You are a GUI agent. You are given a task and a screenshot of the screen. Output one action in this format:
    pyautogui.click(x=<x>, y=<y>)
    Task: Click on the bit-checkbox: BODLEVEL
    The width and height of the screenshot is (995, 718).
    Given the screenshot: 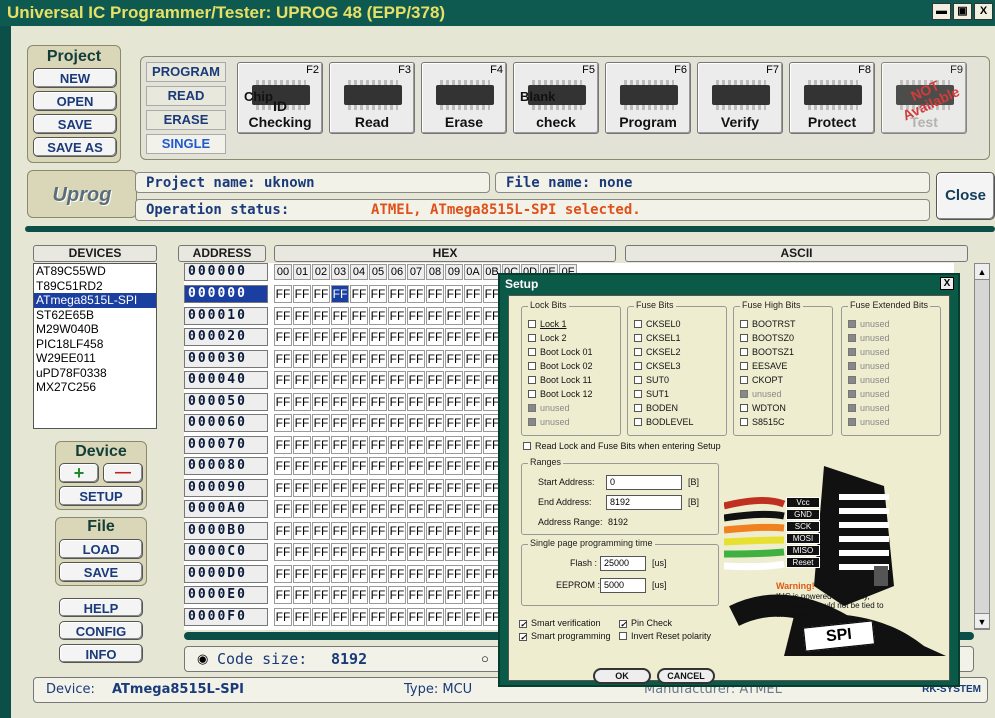 What is the action you would take?
    pyautogui.click(x=664, y=422)
    